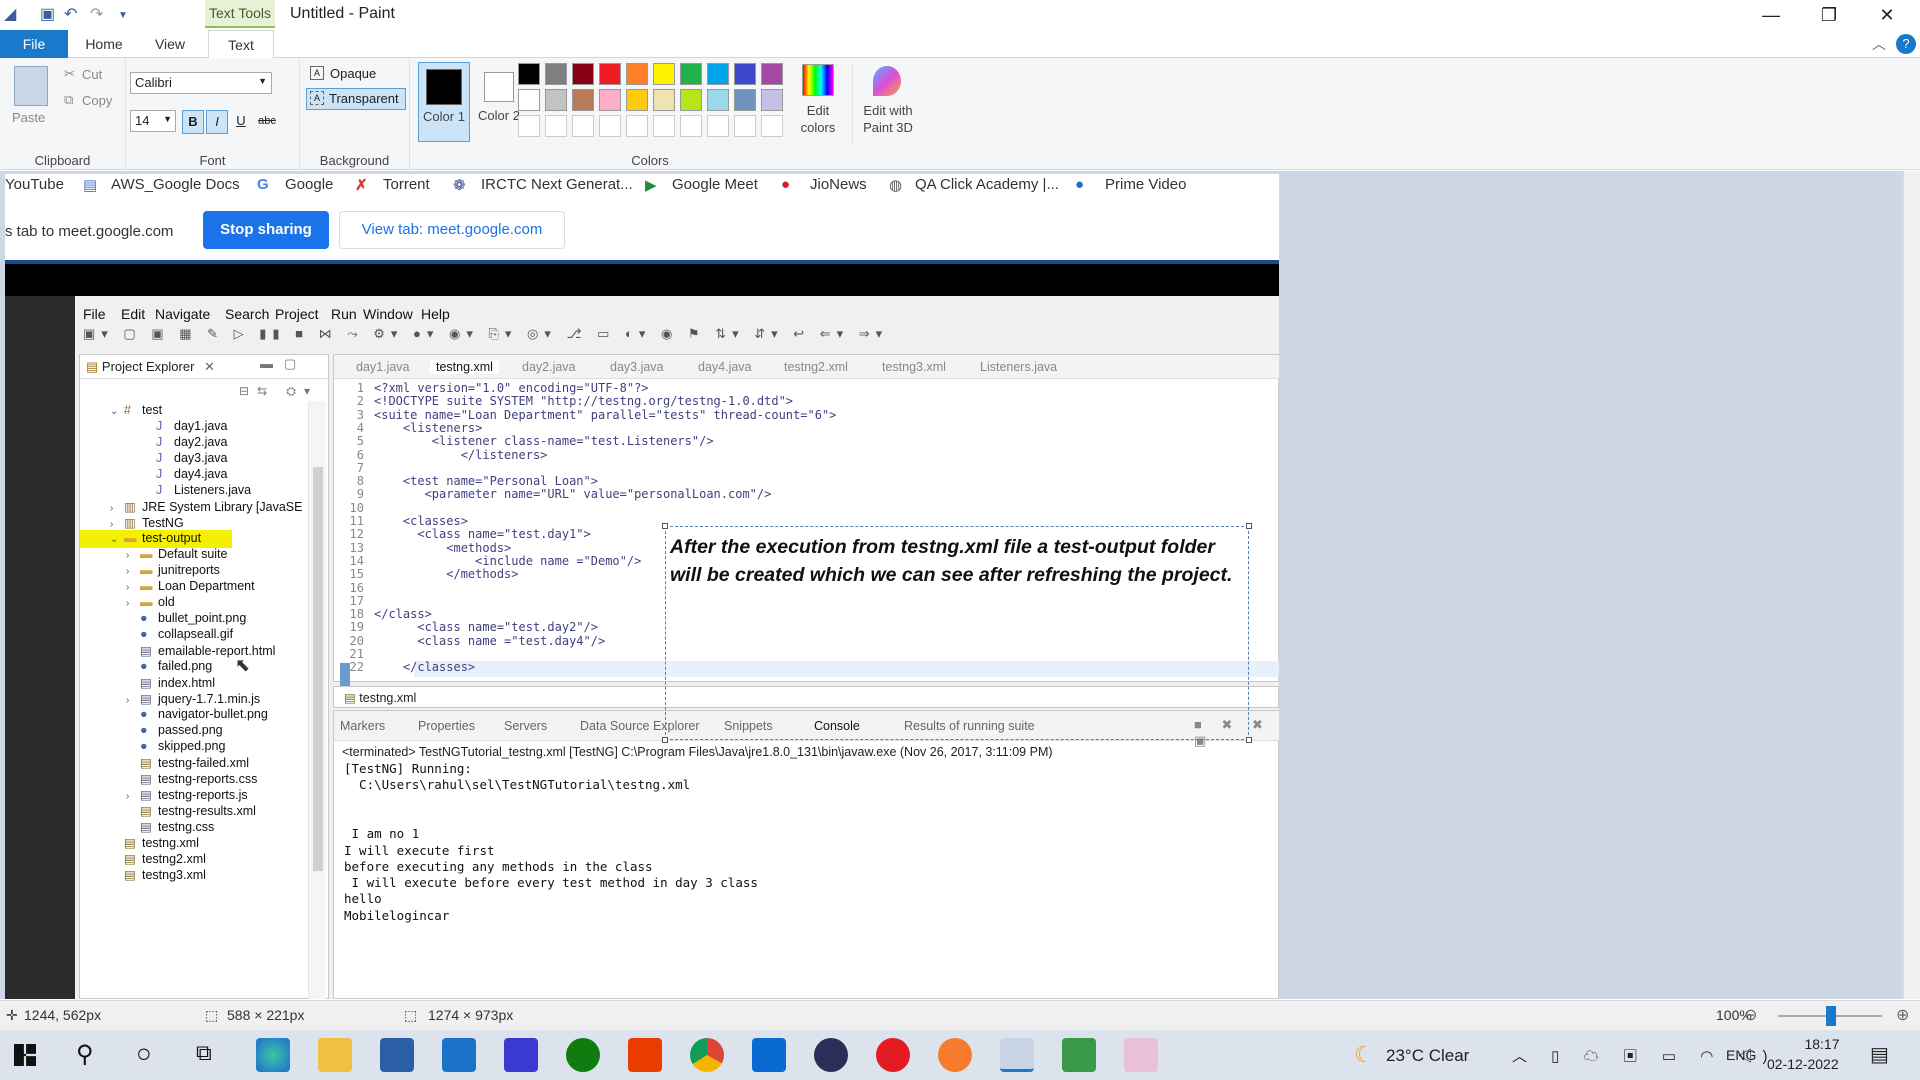  I want to click on zoom-slider-thumb, so click(1831, 1016).